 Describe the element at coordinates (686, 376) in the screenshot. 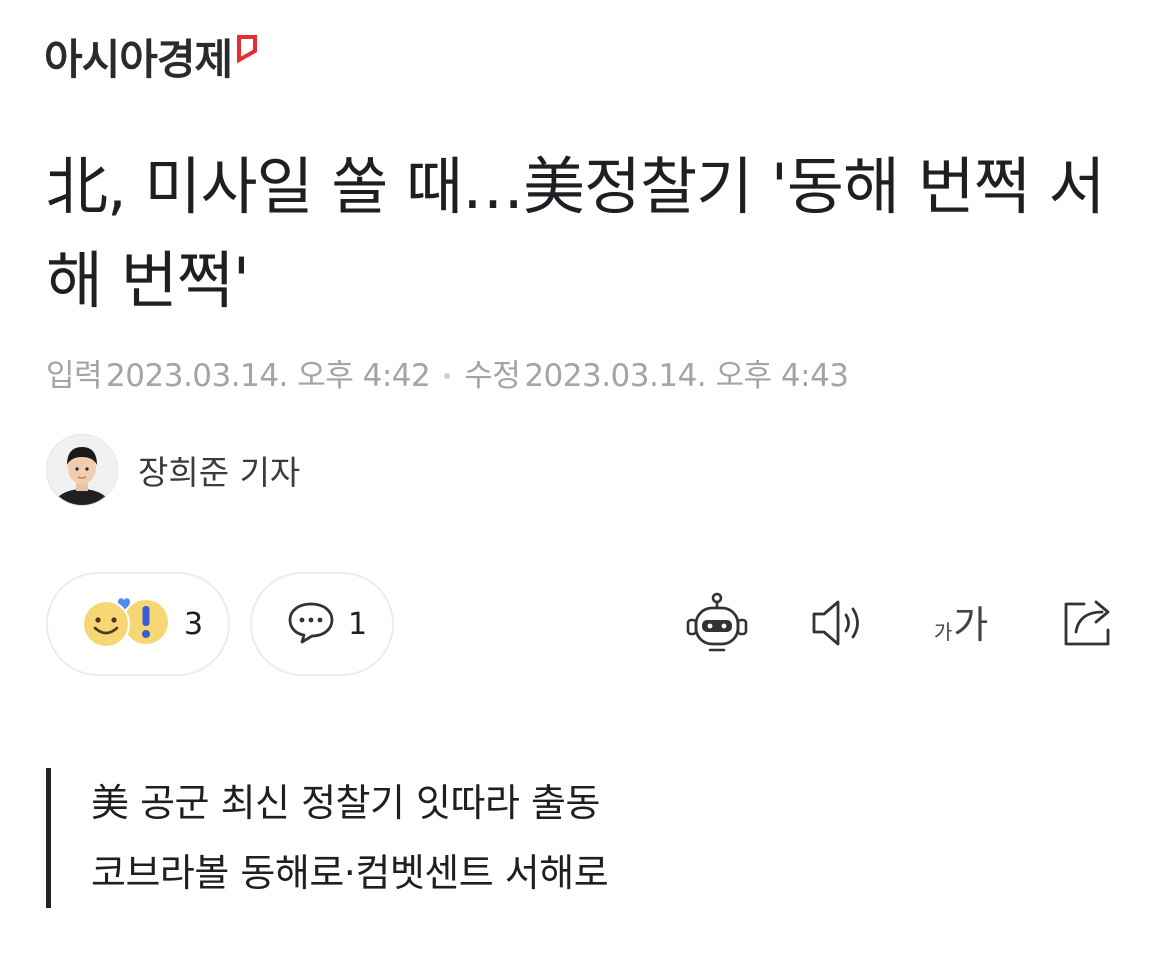

I see `modified-date: 2023.03.14. 오후 4:43` at that location.